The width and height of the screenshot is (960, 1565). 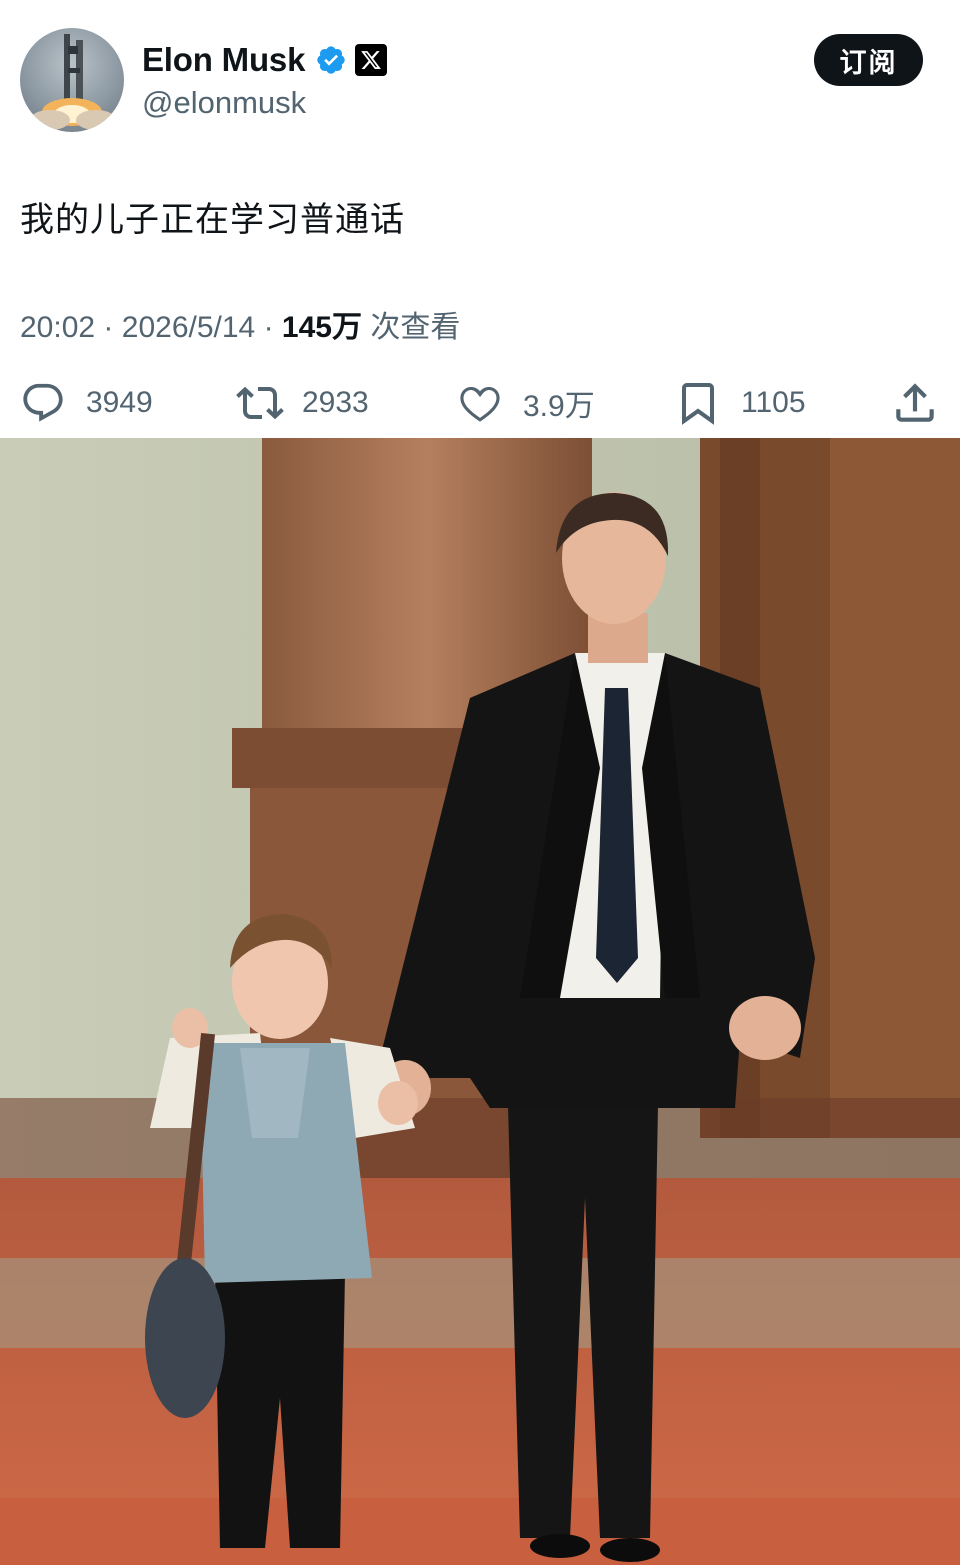 I want to click on views-count: 145万, so click(x=321, y=327).